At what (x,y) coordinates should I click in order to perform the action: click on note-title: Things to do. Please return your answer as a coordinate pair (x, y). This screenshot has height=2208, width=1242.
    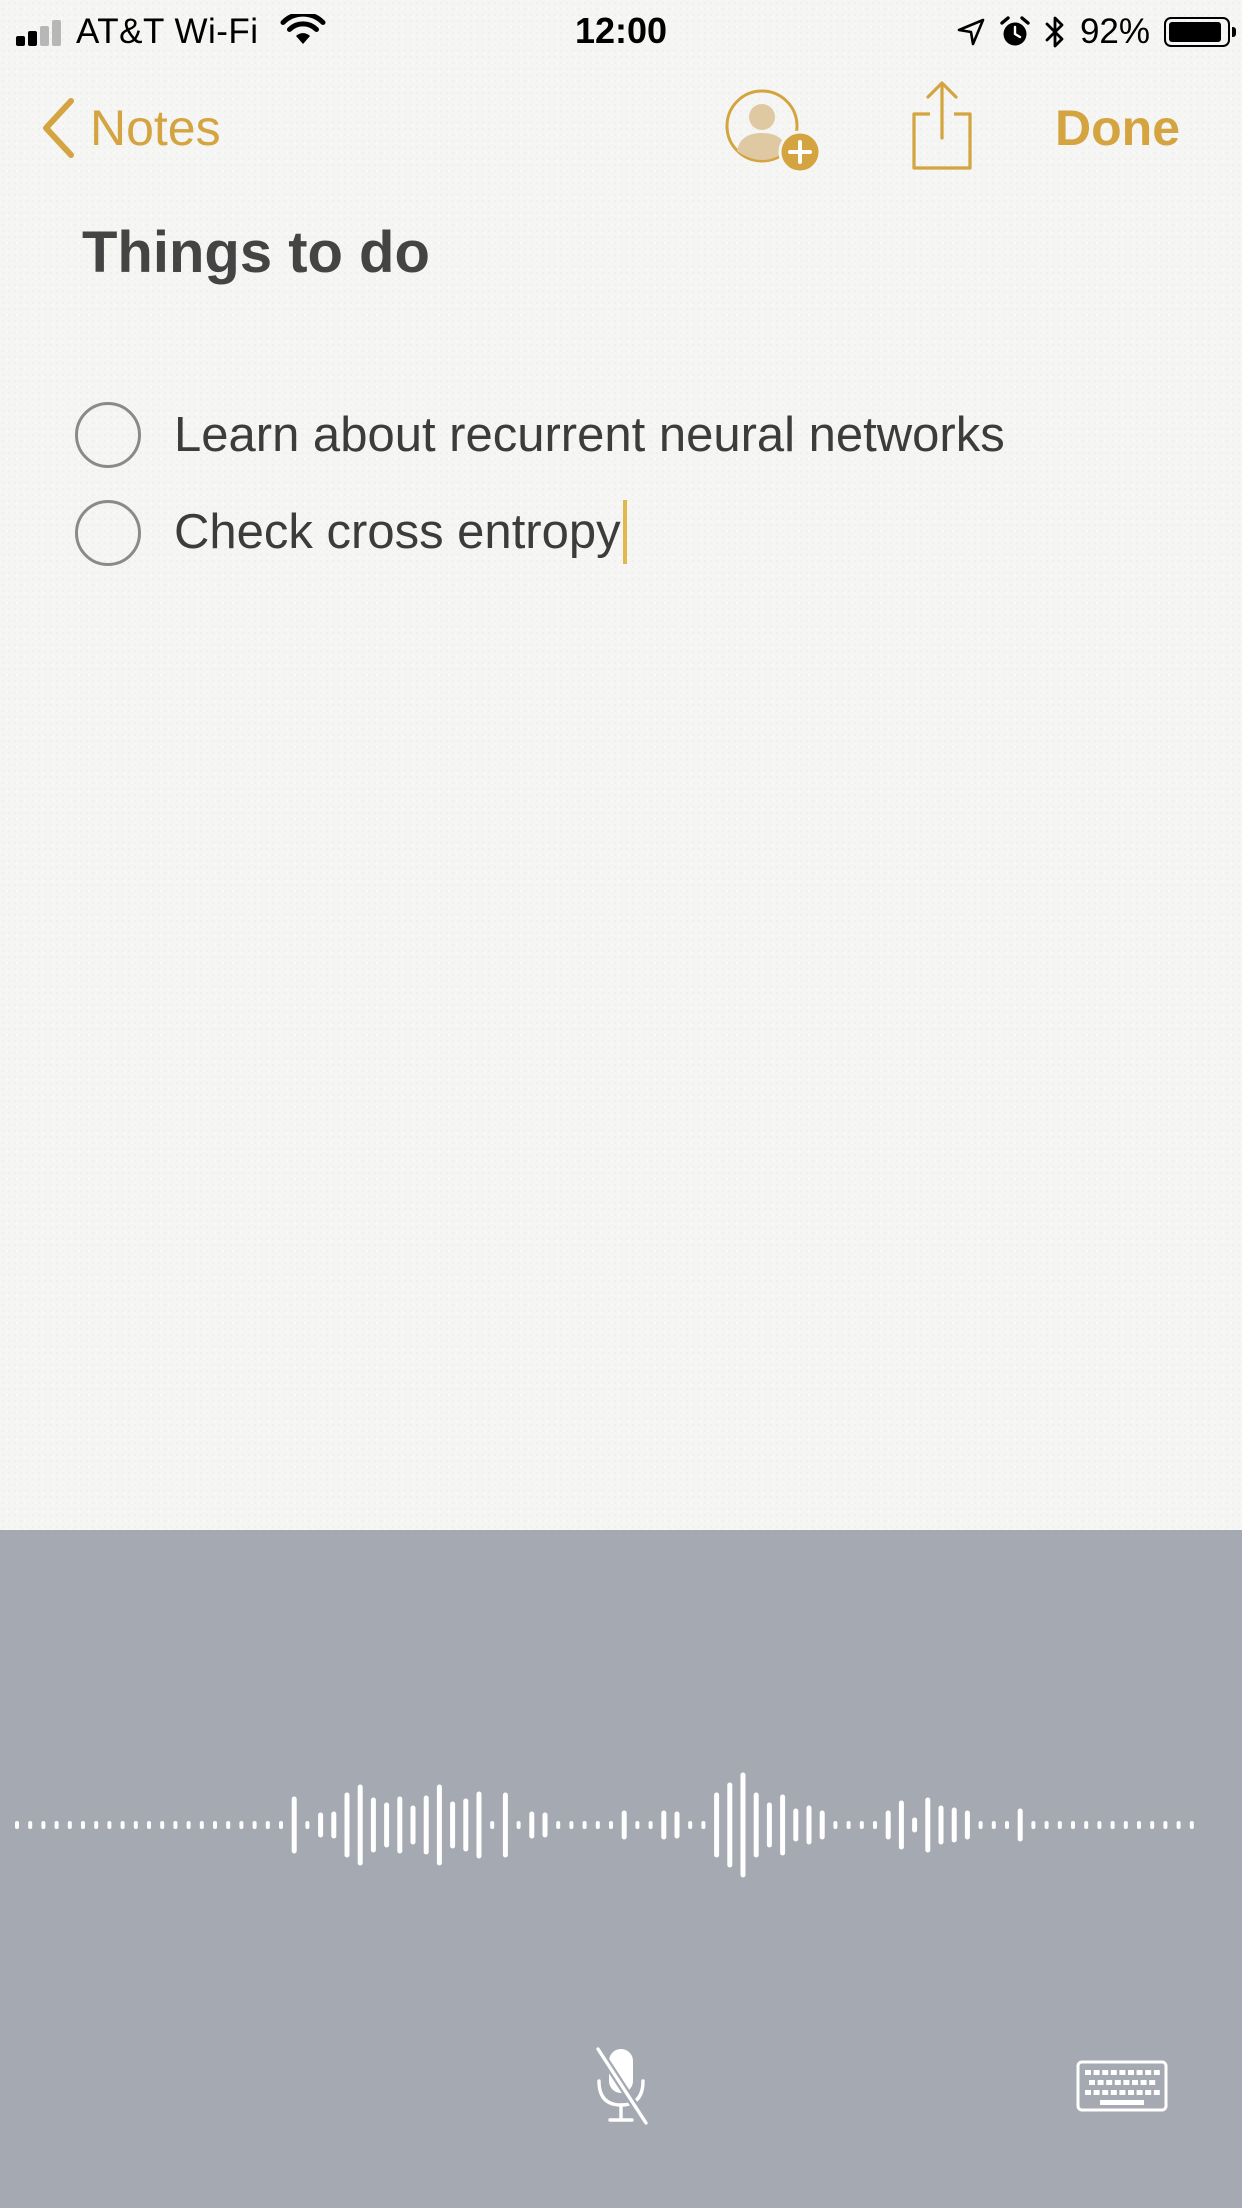
    Looking at the image, I should click on (256, 253).